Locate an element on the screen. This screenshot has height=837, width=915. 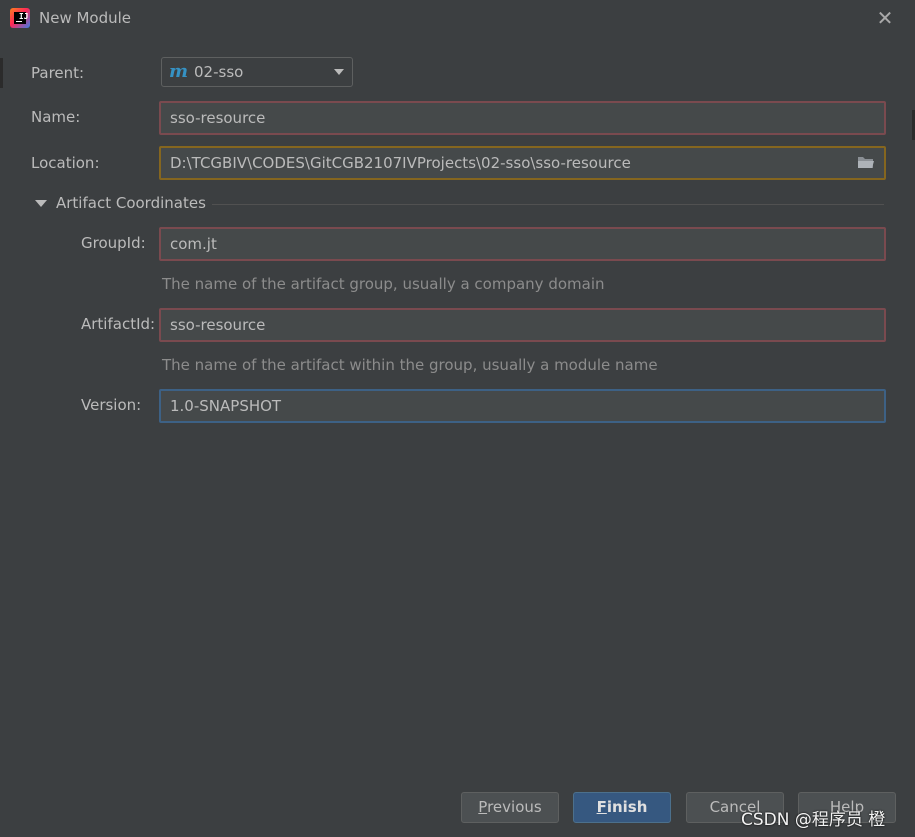
location-label: Location: is located at coordinates (65, 163).